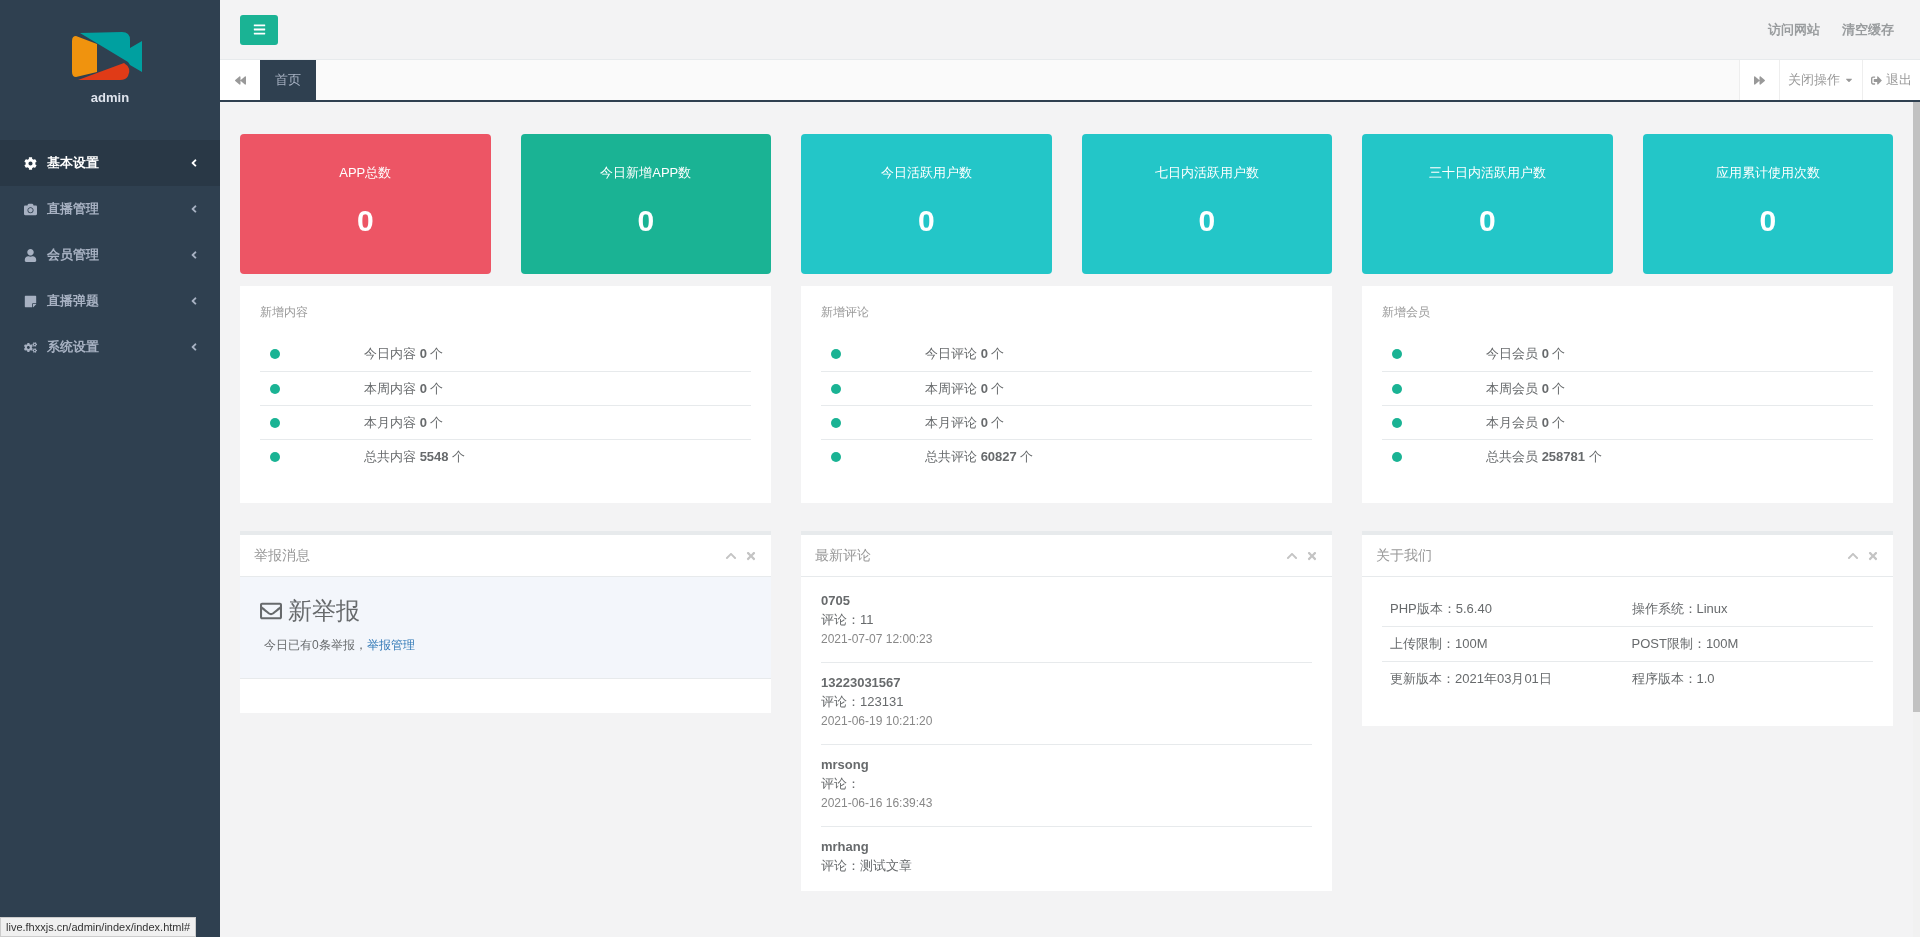 The image size is (1920, 937). What do you see at coordinates (845, 846) in the screenshot?
I see `comment-user: mrhang` at bounding box center [845, 846].